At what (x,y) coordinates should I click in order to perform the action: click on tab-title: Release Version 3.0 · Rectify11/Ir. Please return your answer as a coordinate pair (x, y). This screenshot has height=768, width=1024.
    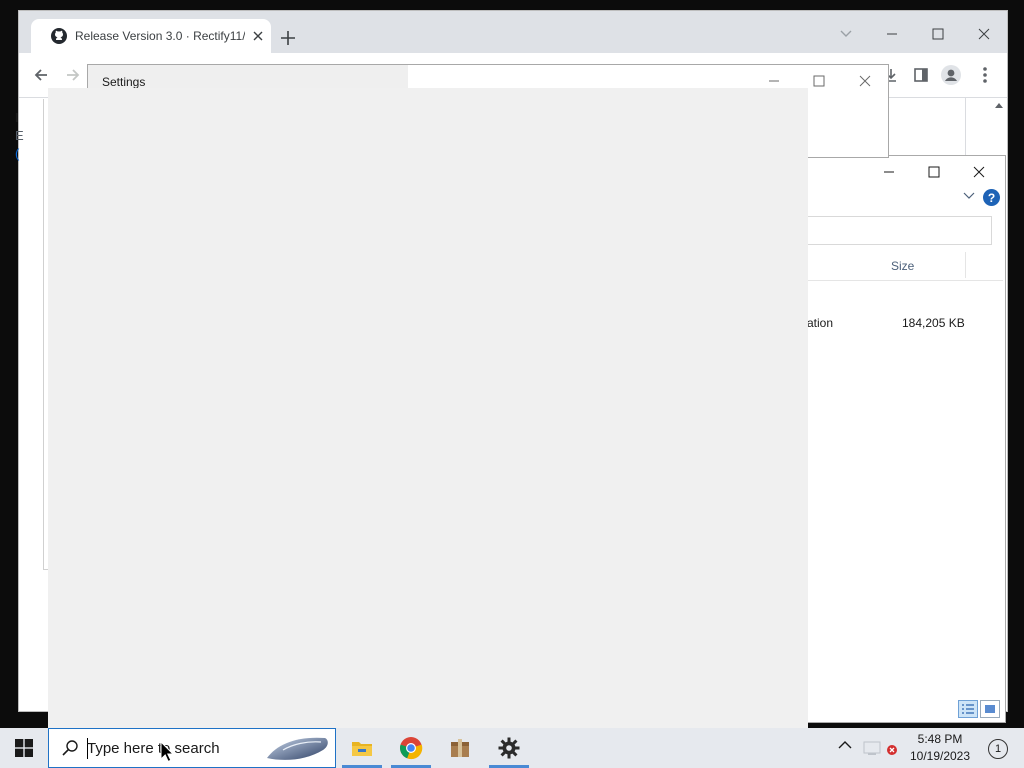
    Looking at the image, I should click on (160, 36).